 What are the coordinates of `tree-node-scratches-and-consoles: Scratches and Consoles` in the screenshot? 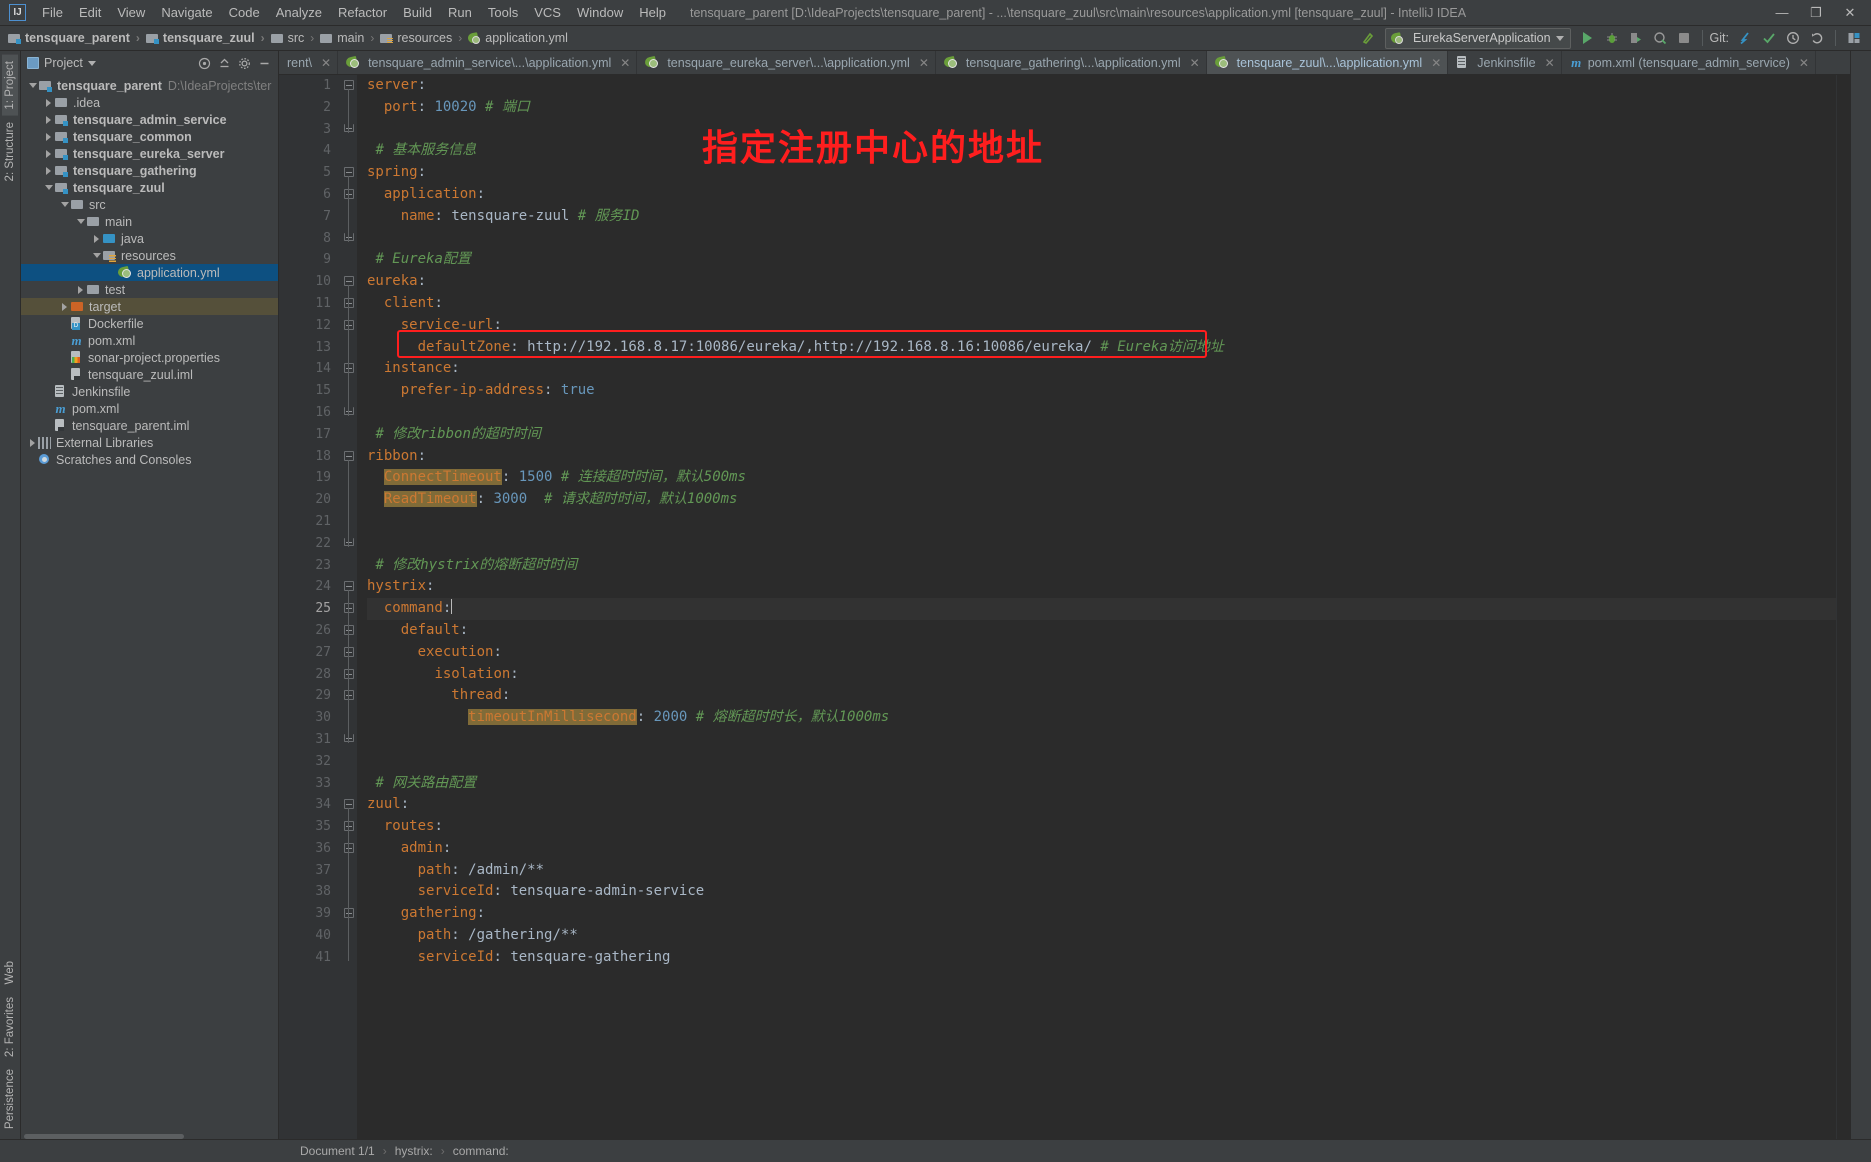 It's located at (149, 459).